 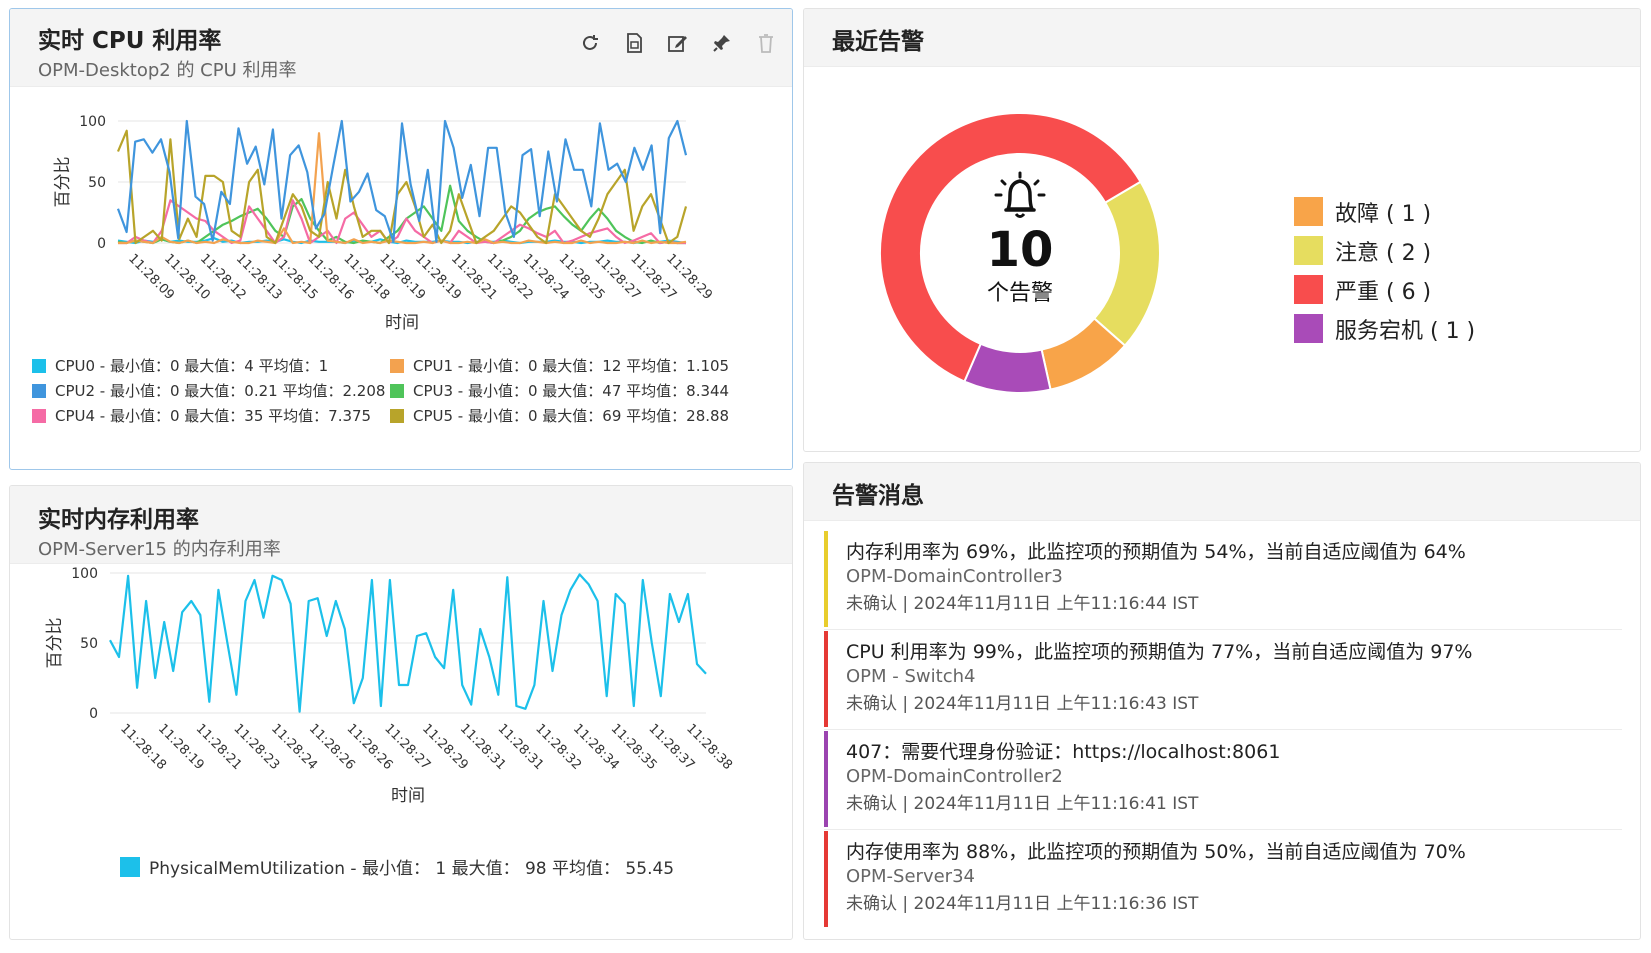 I want to click on delete-icon, so click(x=766, y=43).